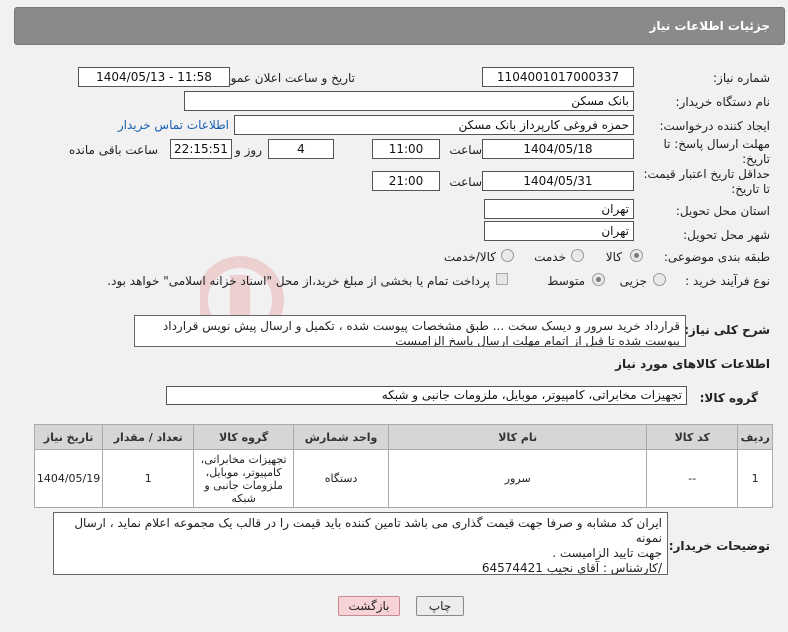  What do you see at coordinates (550, 257) in the screenshot?
I see `category-option-service: خدمت` at bounding box center [550, 257].